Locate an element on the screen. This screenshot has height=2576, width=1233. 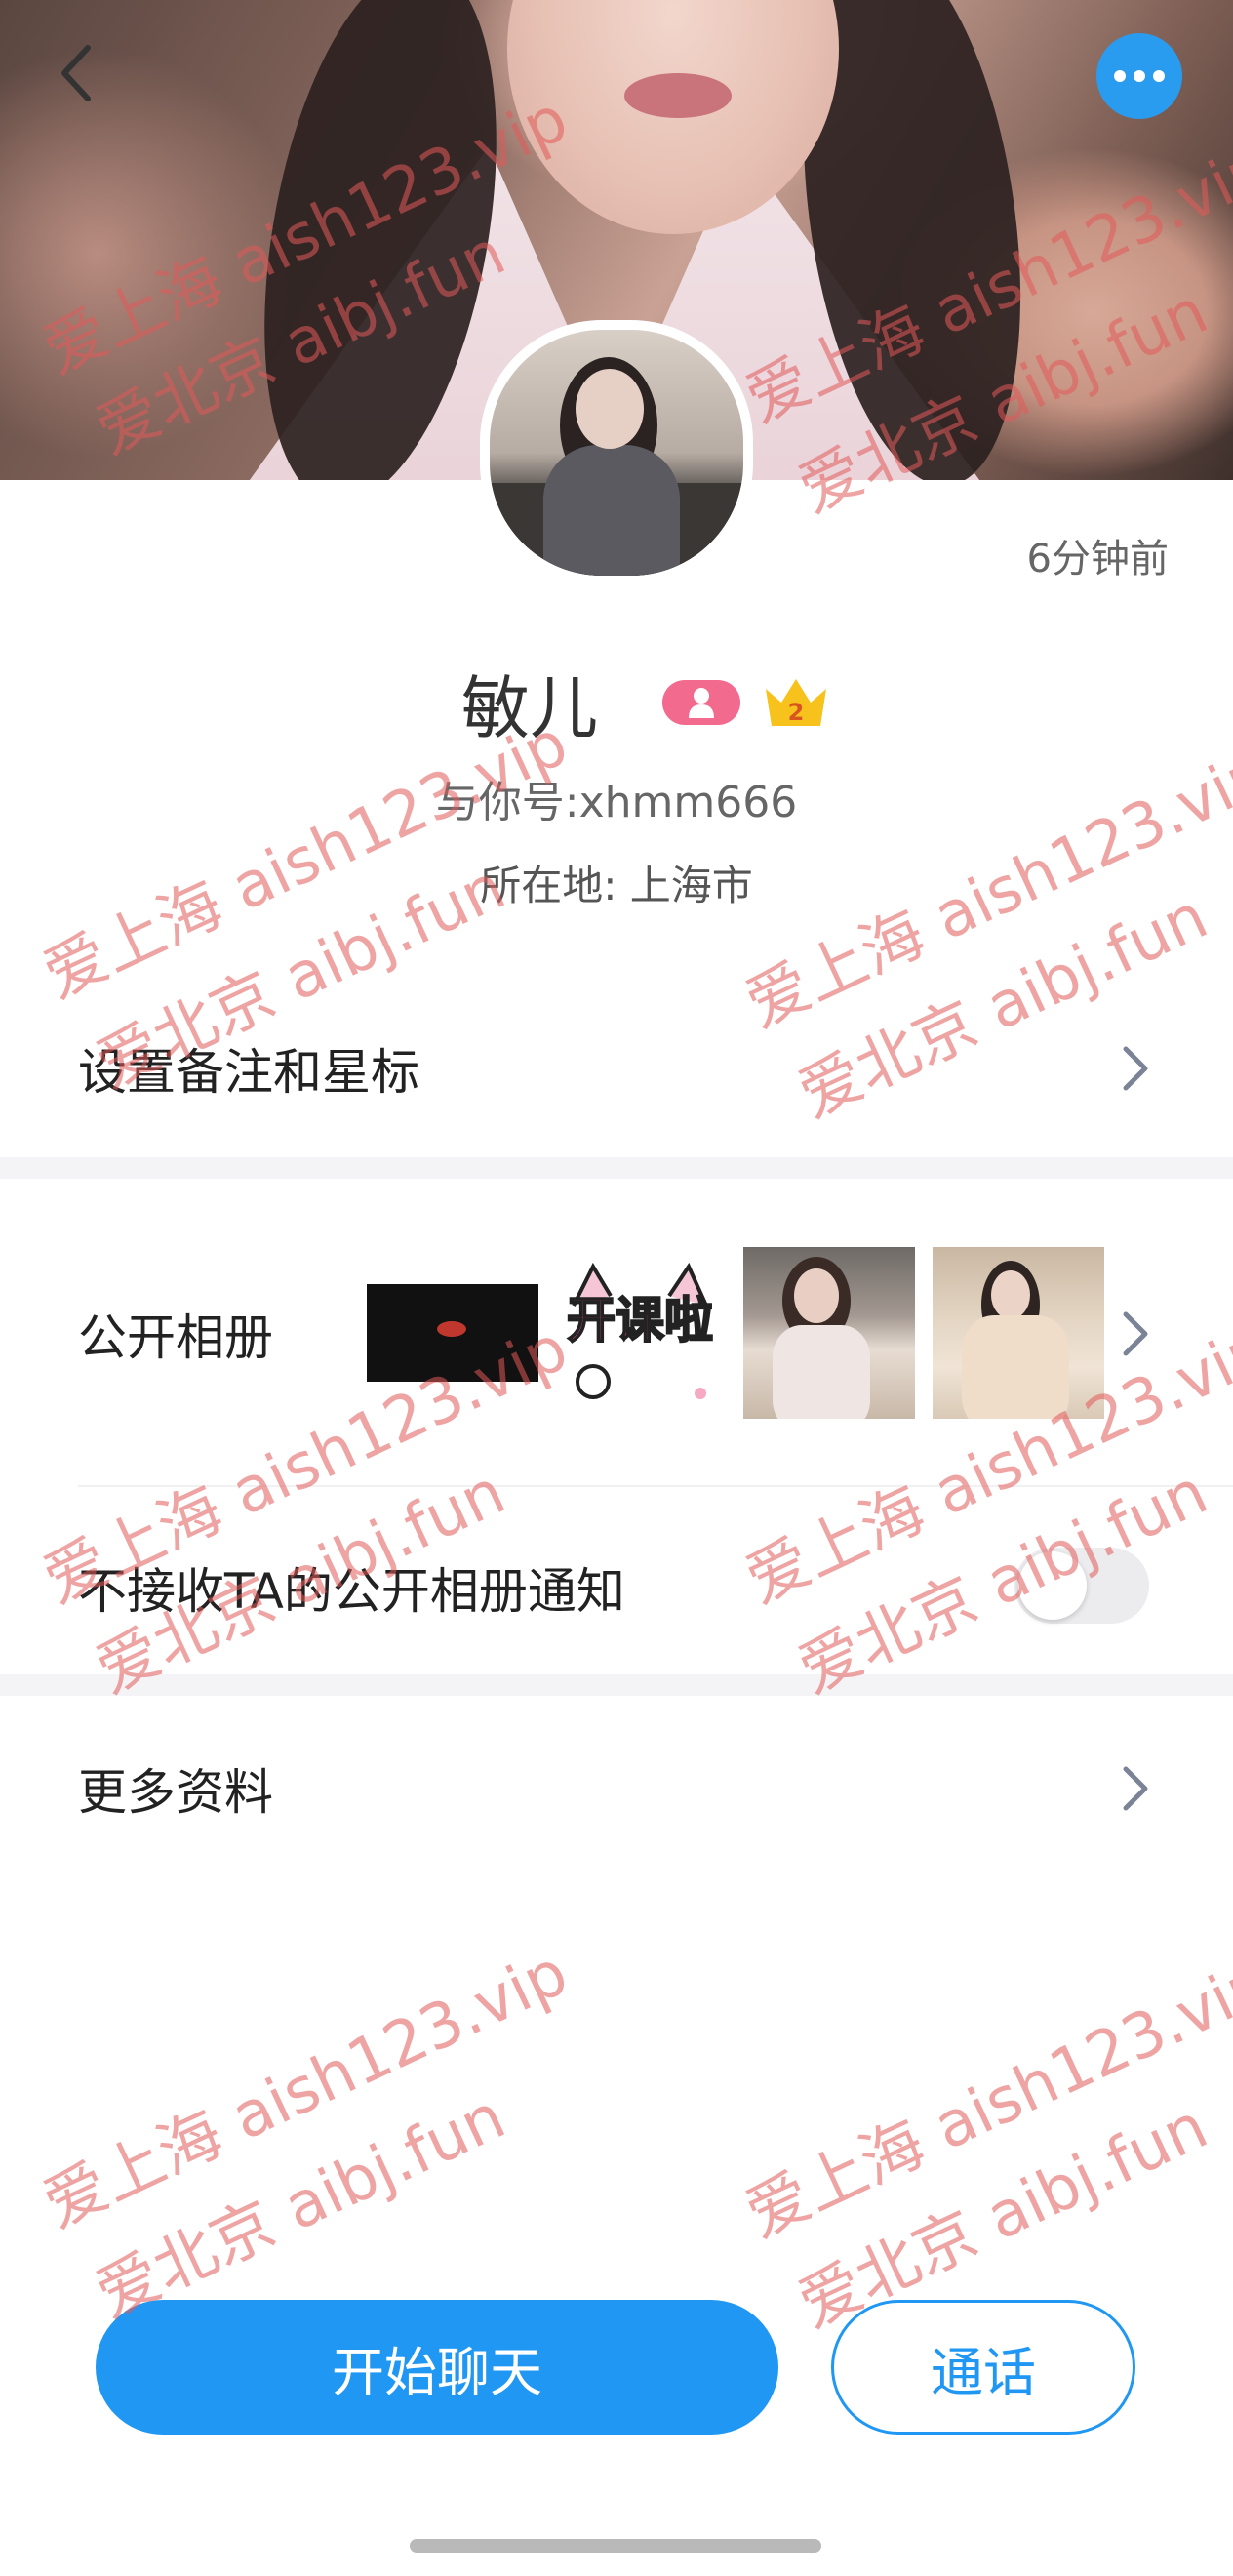
cover-lips is located at coordinates (678, 95).